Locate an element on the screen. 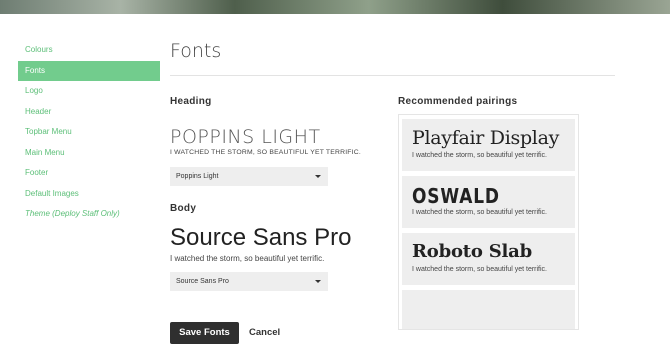  pairing-font-name: OSWALD is located at coordinates (456, 196).